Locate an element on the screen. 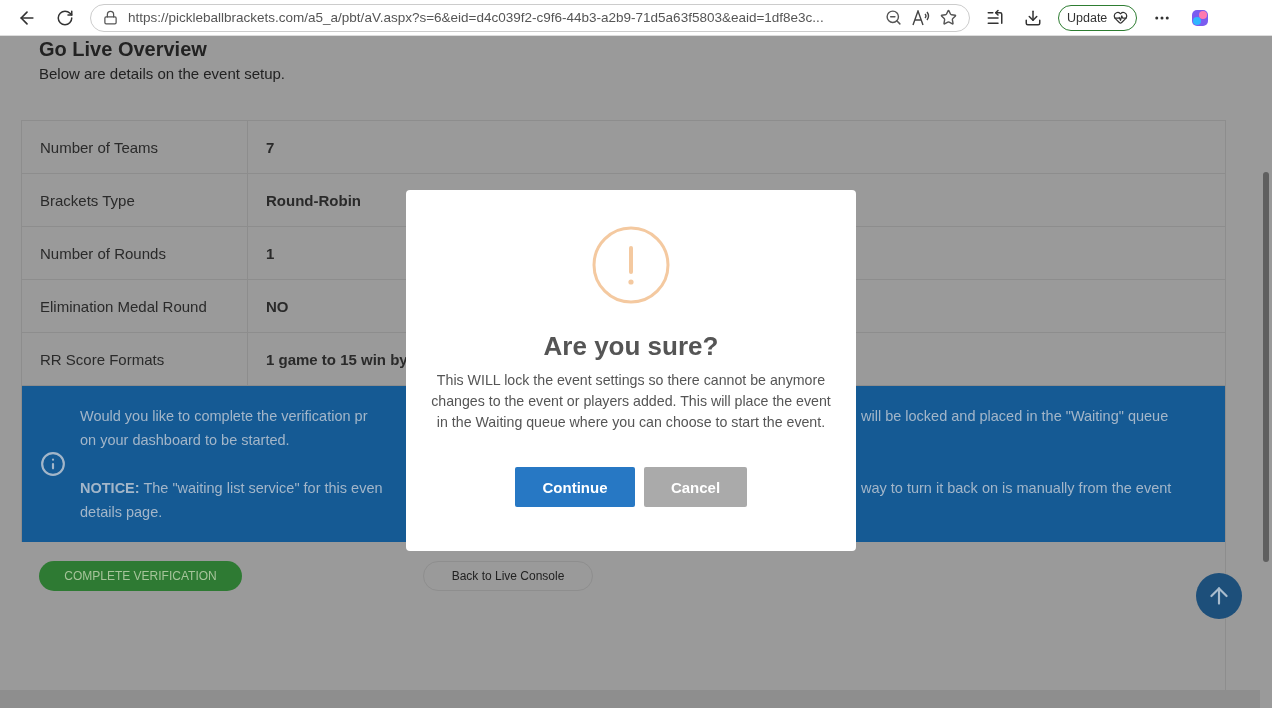  continue-button: Continue is located at coordinates (575, 487).